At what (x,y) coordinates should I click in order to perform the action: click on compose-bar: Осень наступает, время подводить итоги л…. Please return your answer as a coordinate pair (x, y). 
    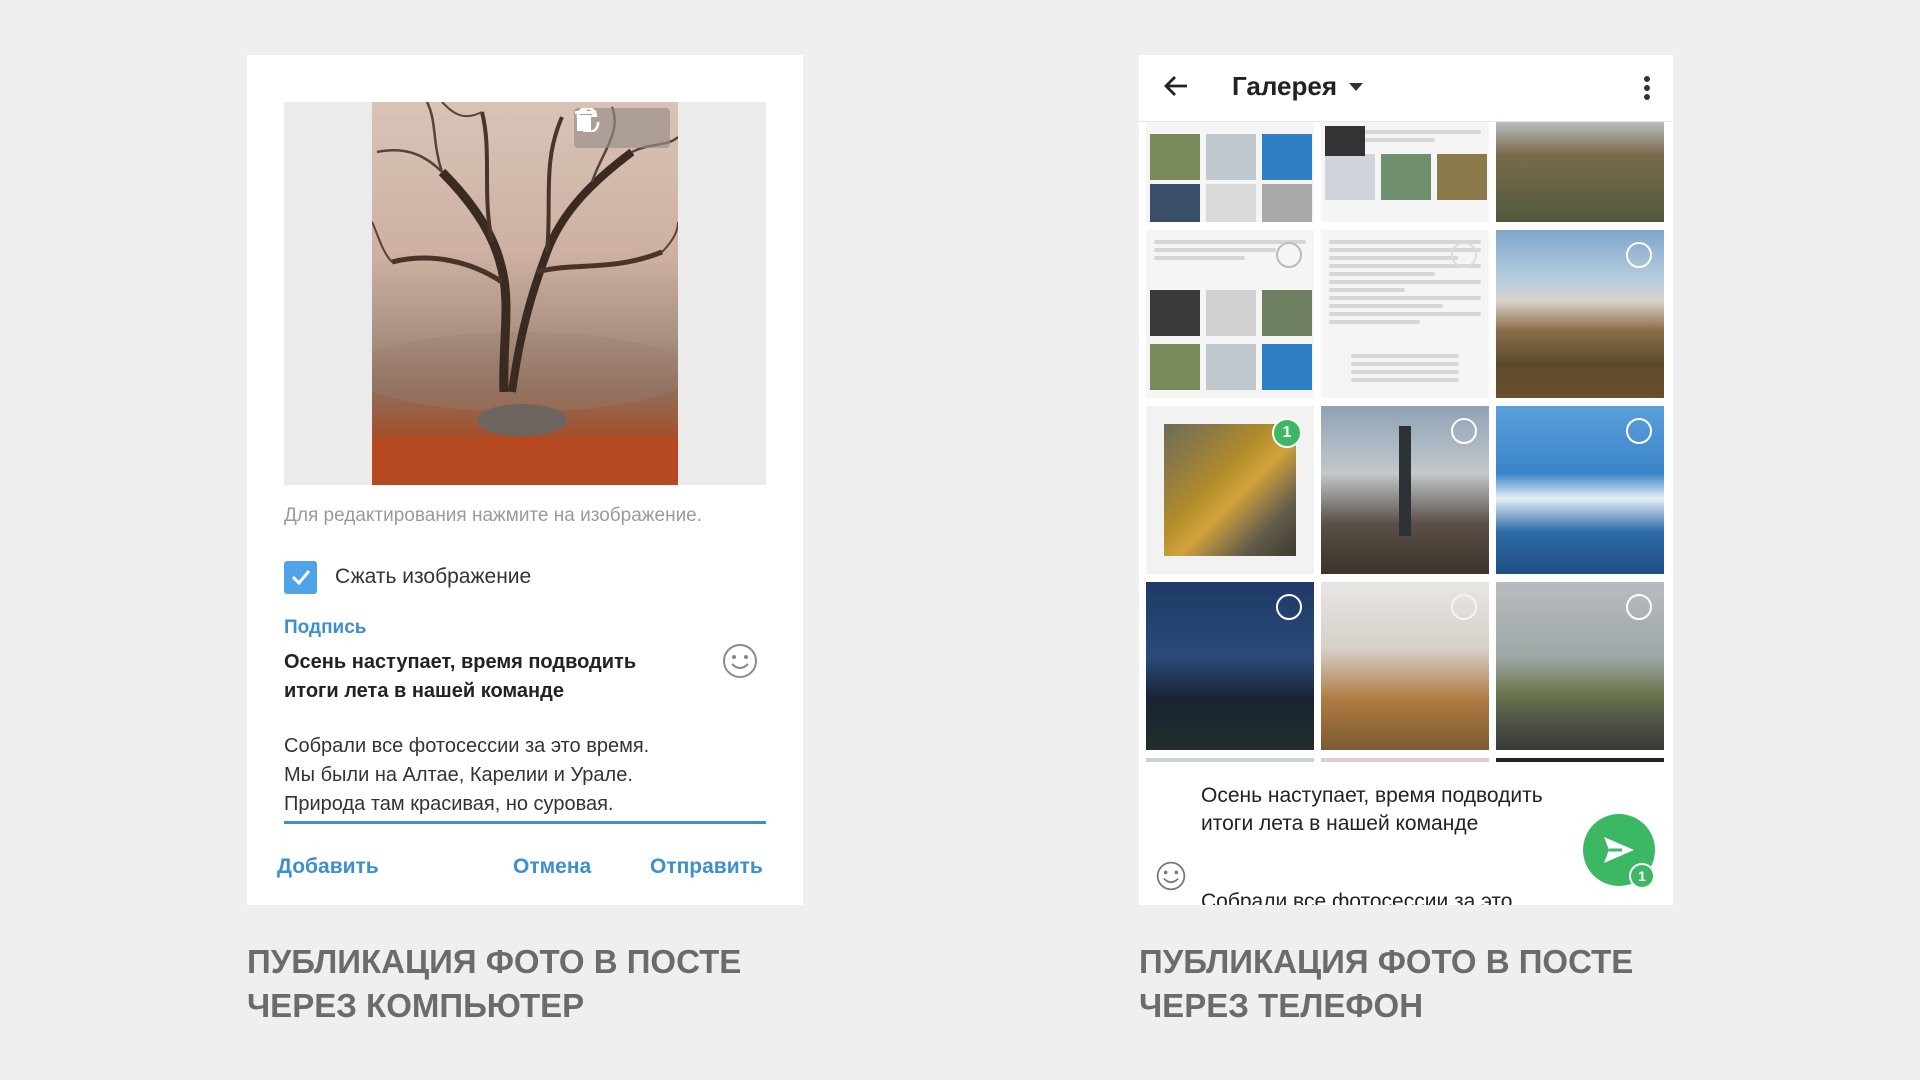
    Looking at the image, I should click on (1406, 833).